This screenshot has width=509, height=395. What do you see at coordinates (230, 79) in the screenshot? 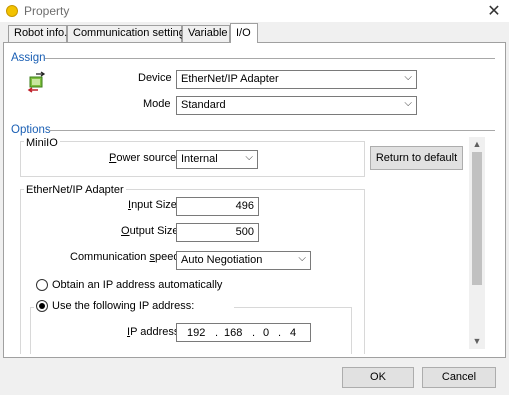
I see `device-select-value: EtherNet/IP Adapter` at bounding box center [230, 79].